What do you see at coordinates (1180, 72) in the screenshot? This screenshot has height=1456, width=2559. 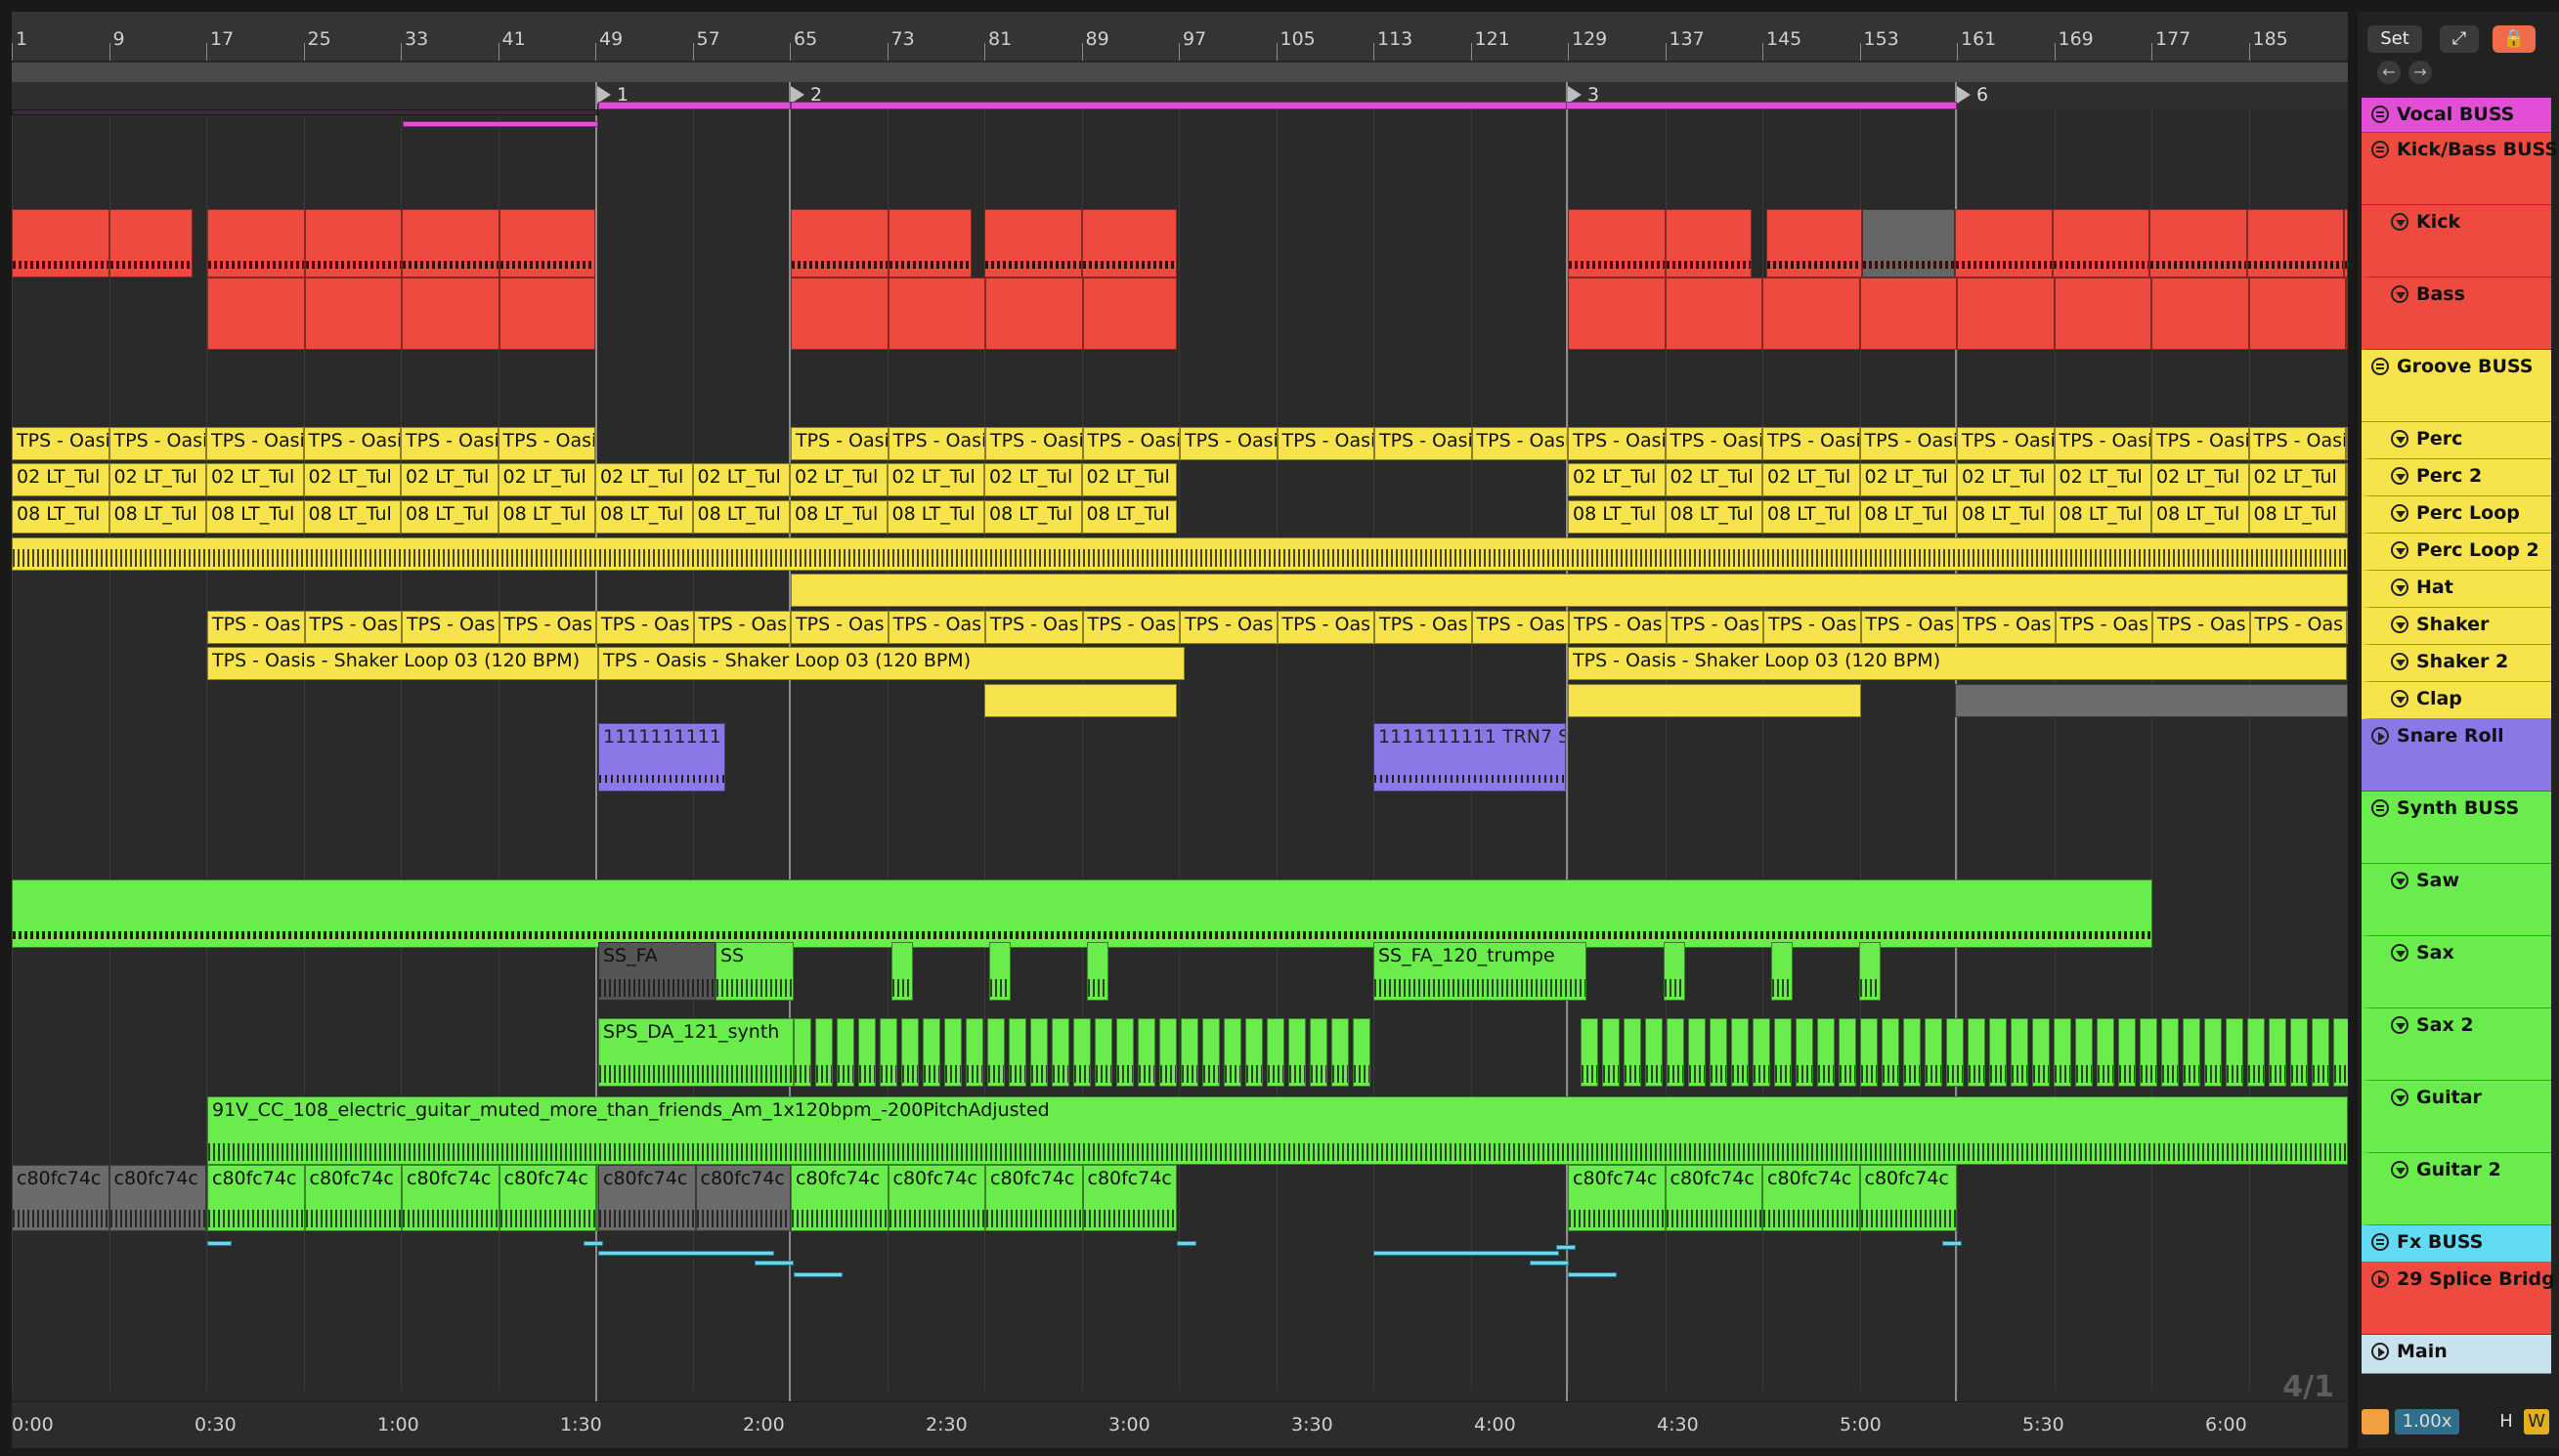 I see `arrangement-scroll-bar` at bounding box center [1180, 72].